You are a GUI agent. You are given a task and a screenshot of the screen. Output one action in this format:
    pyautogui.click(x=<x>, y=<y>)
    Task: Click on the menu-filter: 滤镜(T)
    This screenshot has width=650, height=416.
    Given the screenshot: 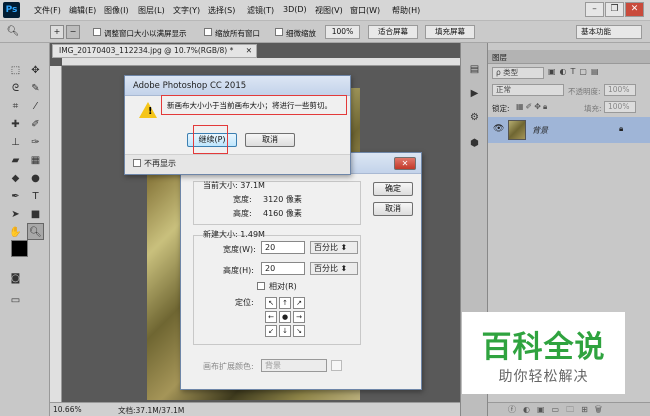 What is the action you would take?
    pyautogui.click(x=260, y=10)
    